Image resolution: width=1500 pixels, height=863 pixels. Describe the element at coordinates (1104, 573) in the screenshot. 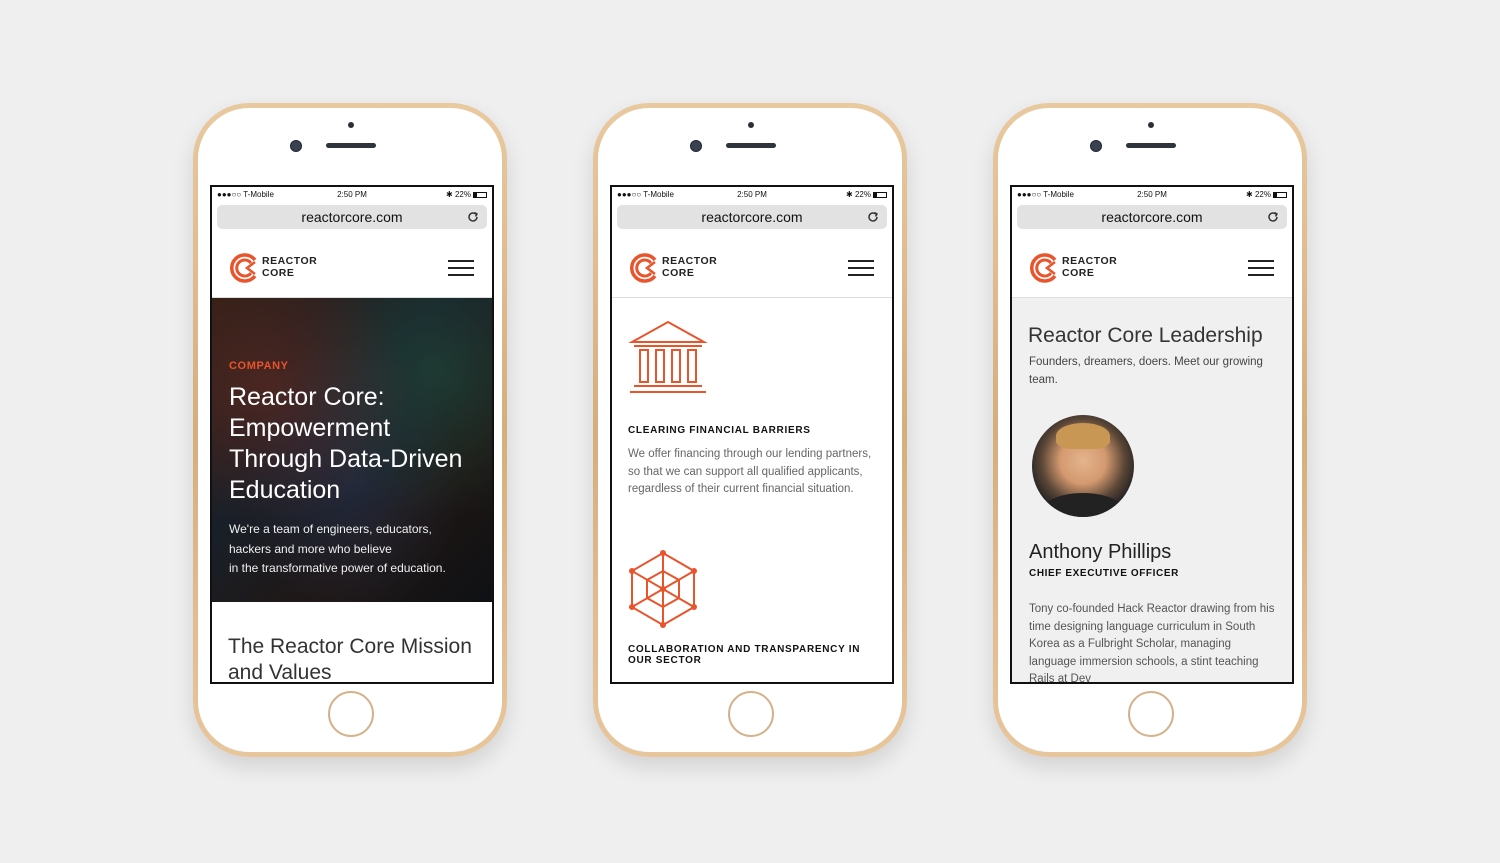

I see `leader-role: CHIEF EXECUTIVE OFFICER` at that location.